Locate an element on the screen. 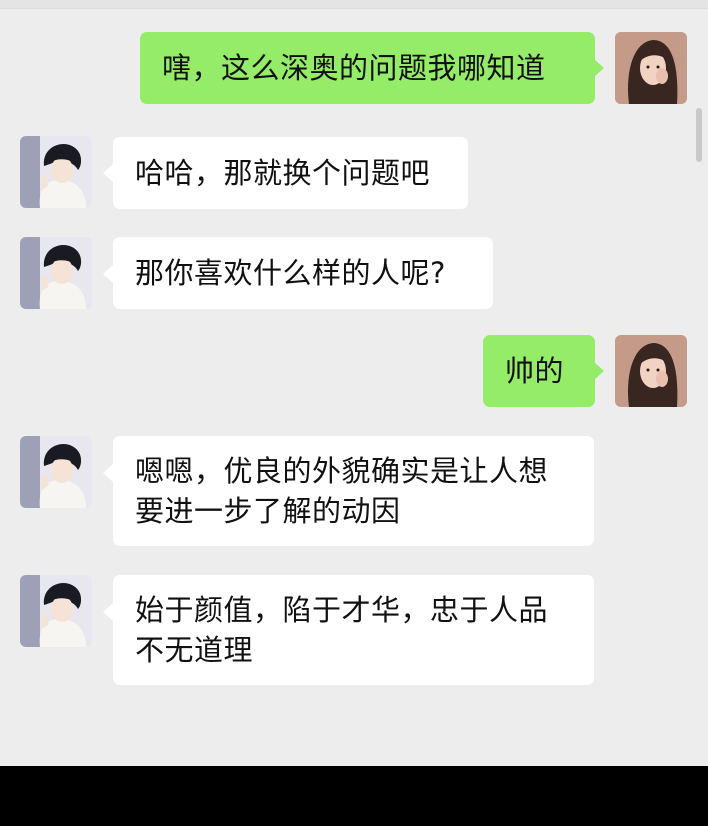 The height and width of the screenshot is (826, 708). message-bubble-received: 嗯嗯，优良的外貌确实是让人想 要进一步了解的动因 is located at coordinates (353, 491).